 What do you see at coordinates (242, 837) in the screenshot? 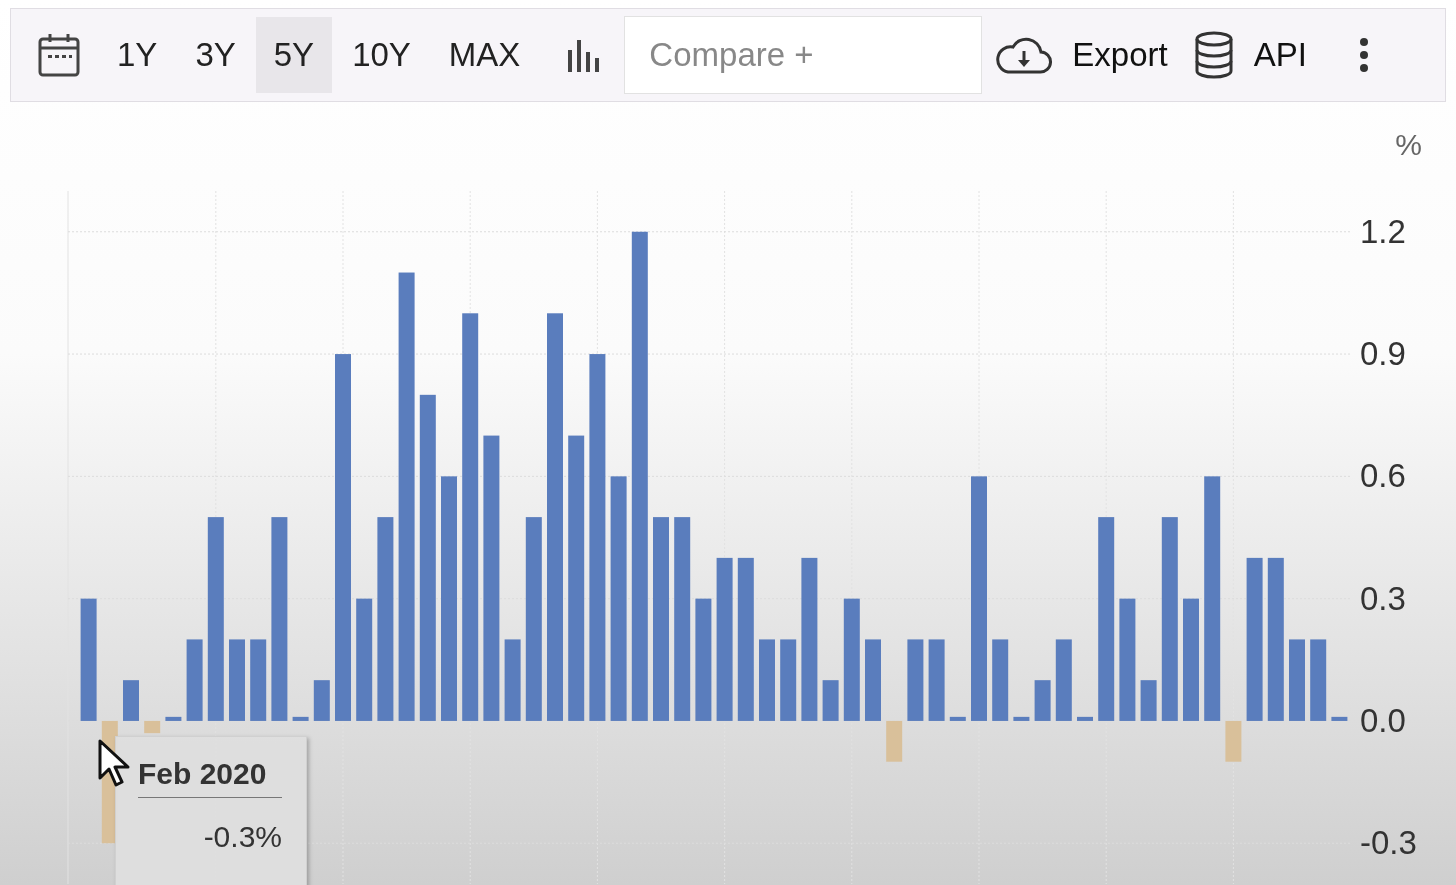
I see `tooltip-value: -0.3%` at bounding box center [242, 837].